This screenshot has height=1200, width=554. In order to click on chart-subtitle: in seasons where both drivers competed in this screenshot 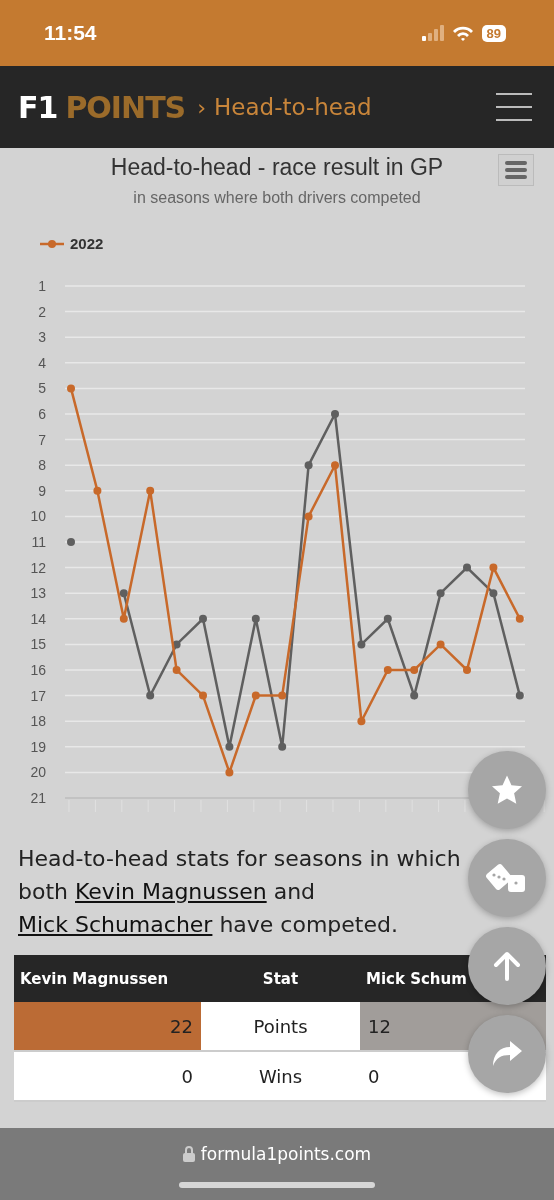, I will do `click(277, 198)`.